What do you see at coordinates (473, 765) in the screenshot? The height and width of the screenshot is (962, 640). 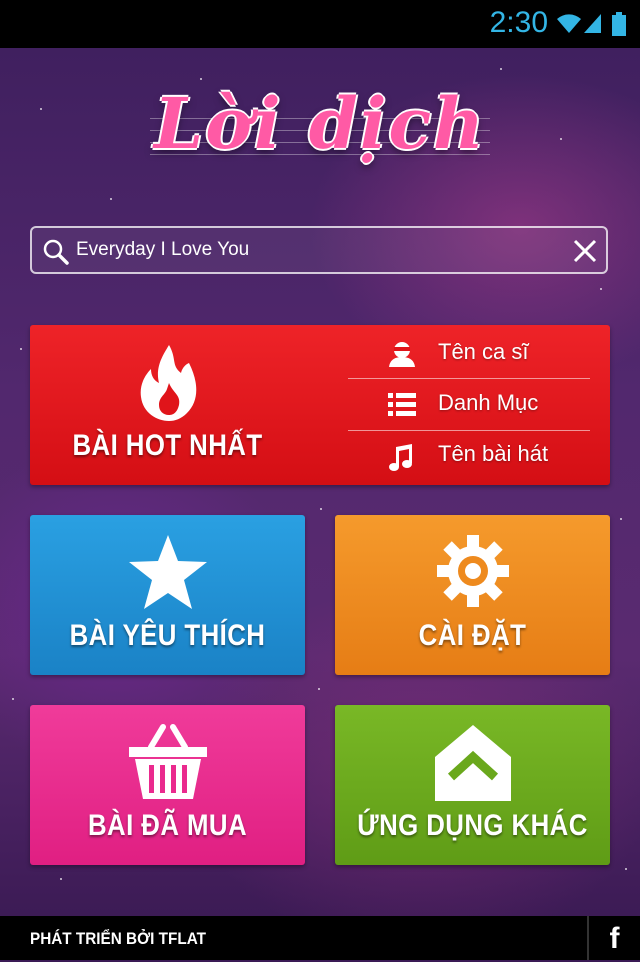 I see `home-up-icon` at bounding box center [473, 765].